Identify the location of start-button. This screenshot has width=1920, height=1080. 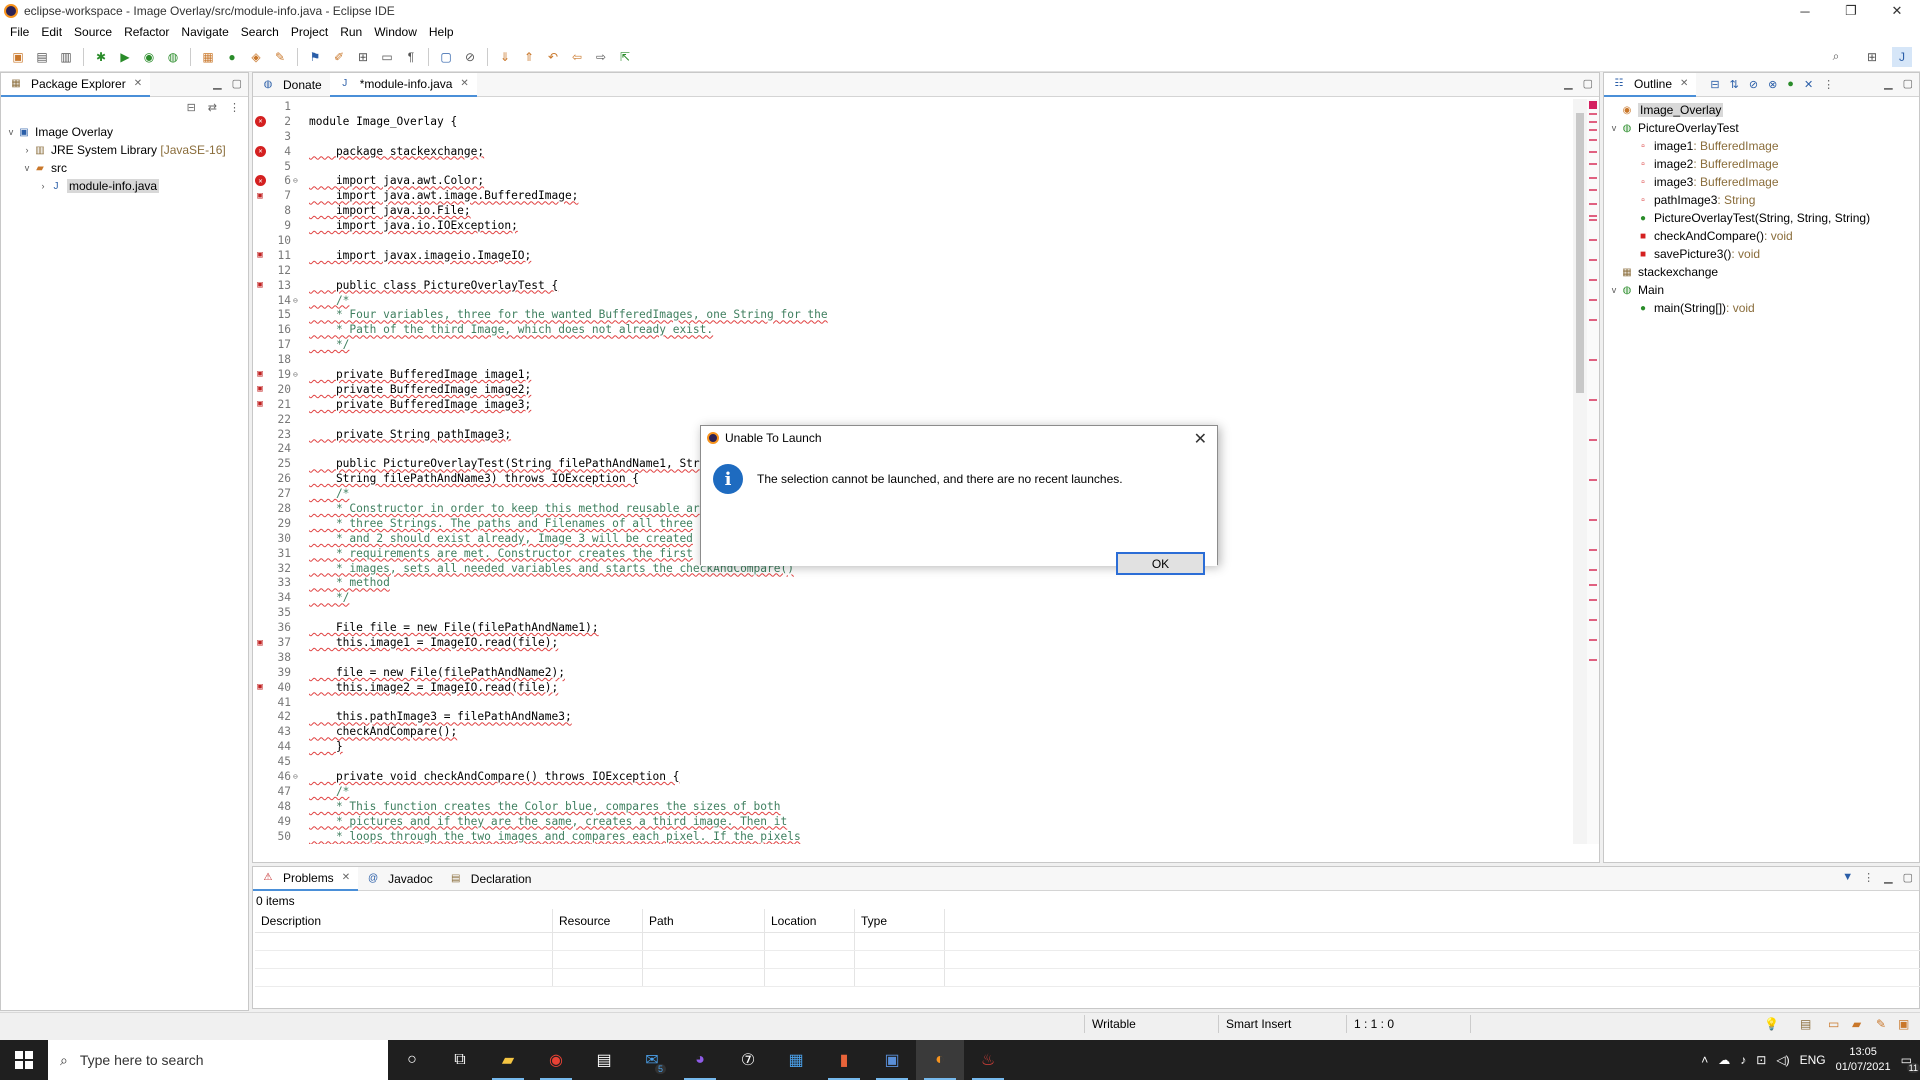
(24, 1060).